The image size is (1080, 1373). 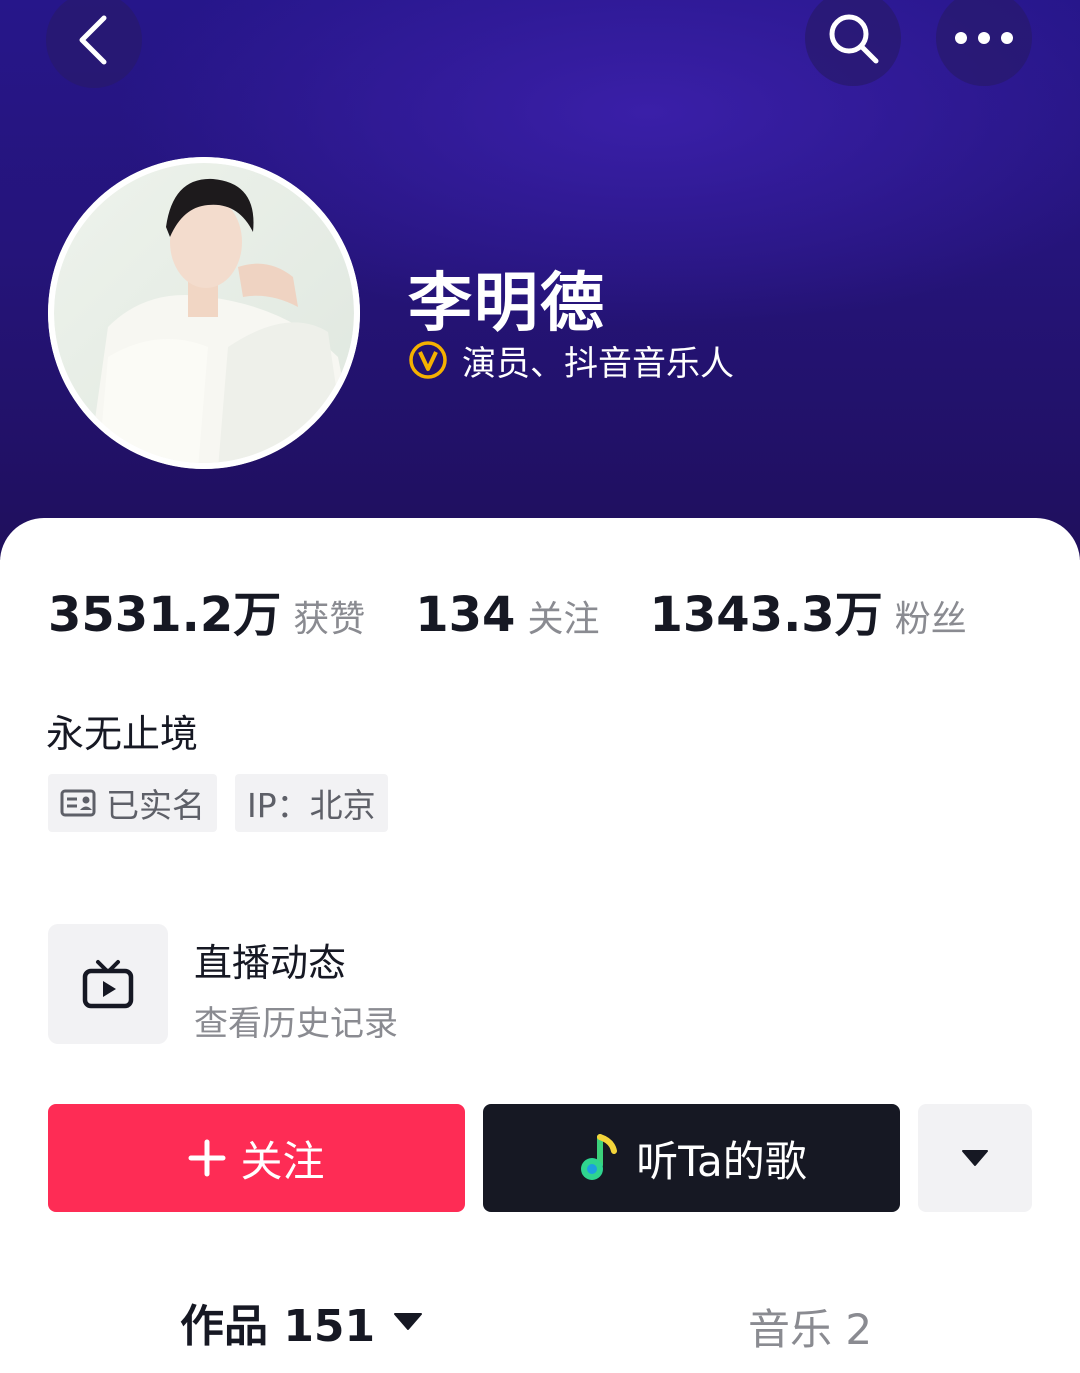 I want to click on tab-works: 作品 151, so click(x=301, y=1322).